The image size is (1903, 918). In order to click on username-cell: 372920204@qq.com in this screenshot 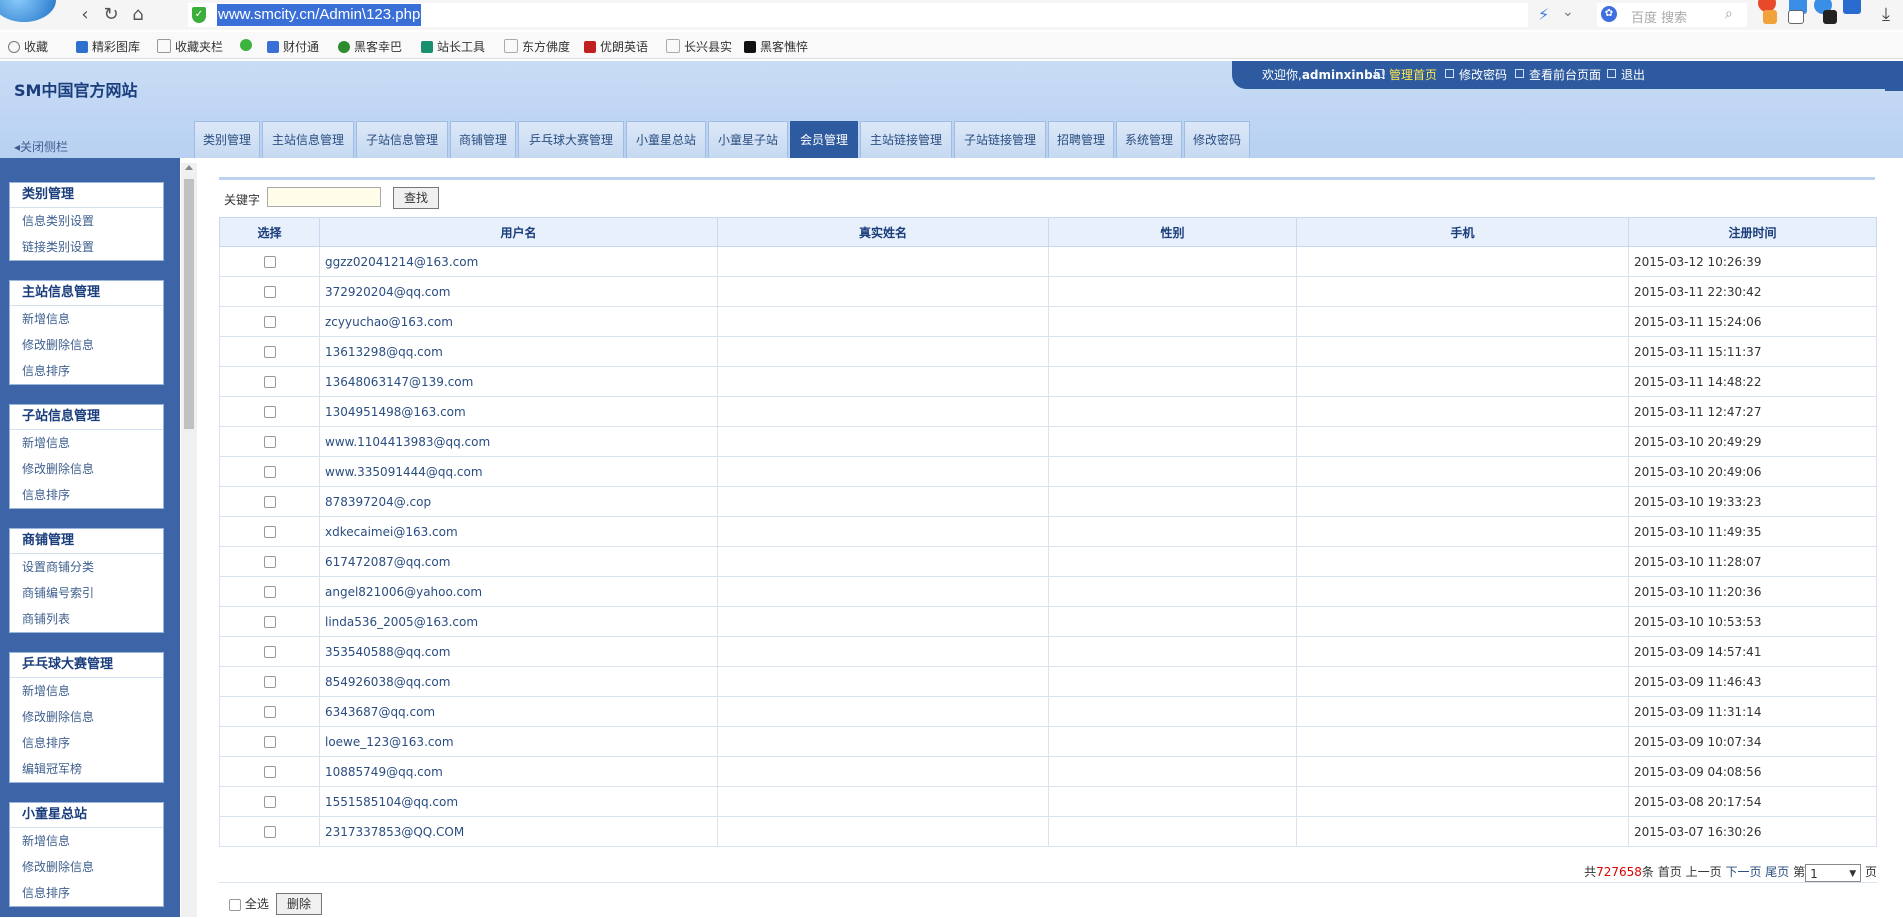, I will do `click(518, 291)`.